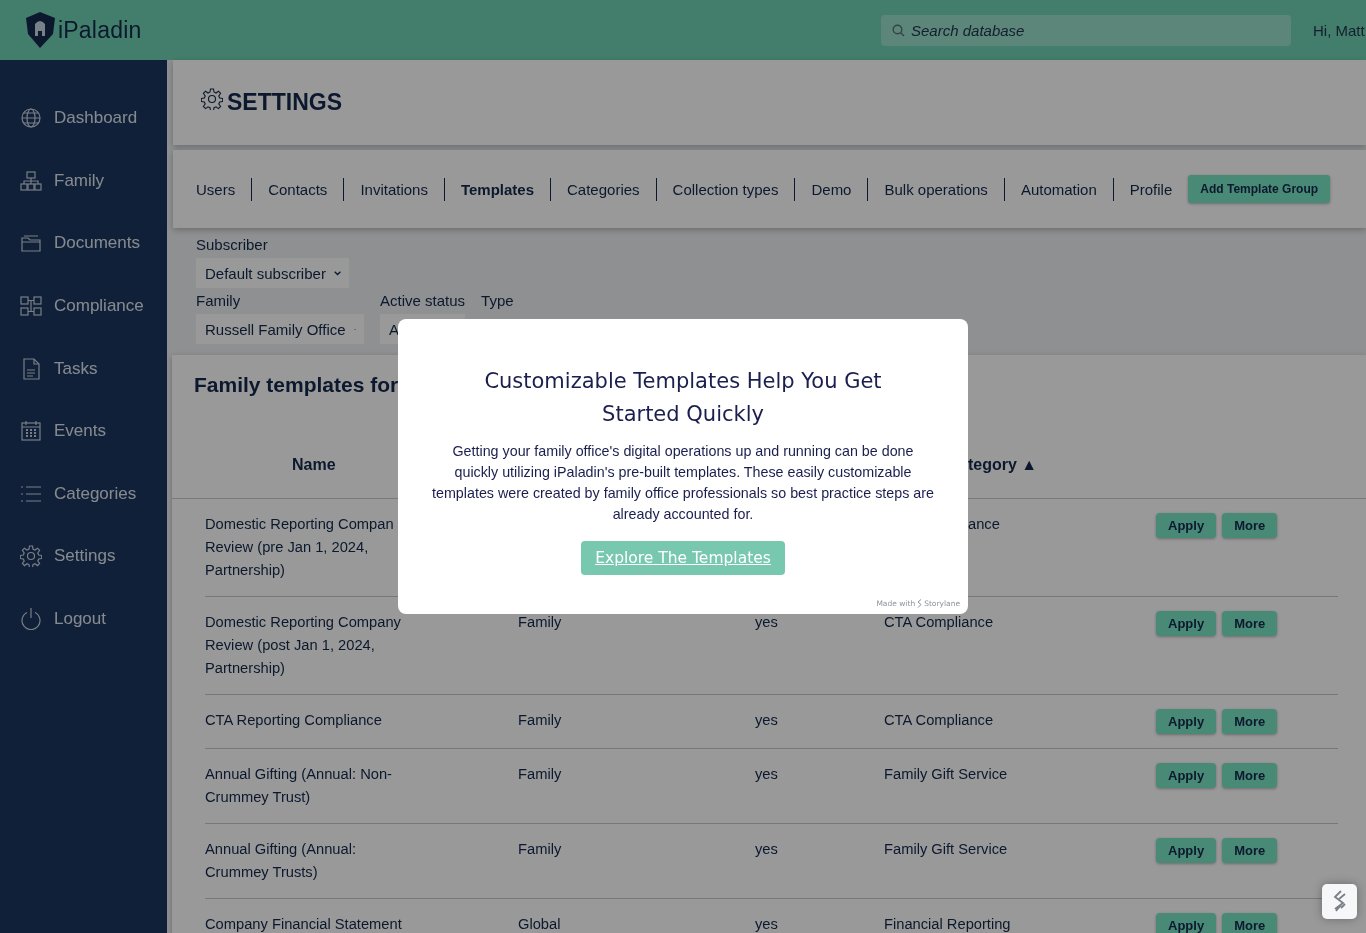 The image size is (1366, 933). I want to click on sidebar-item: Dashboard, so click(83, 118).